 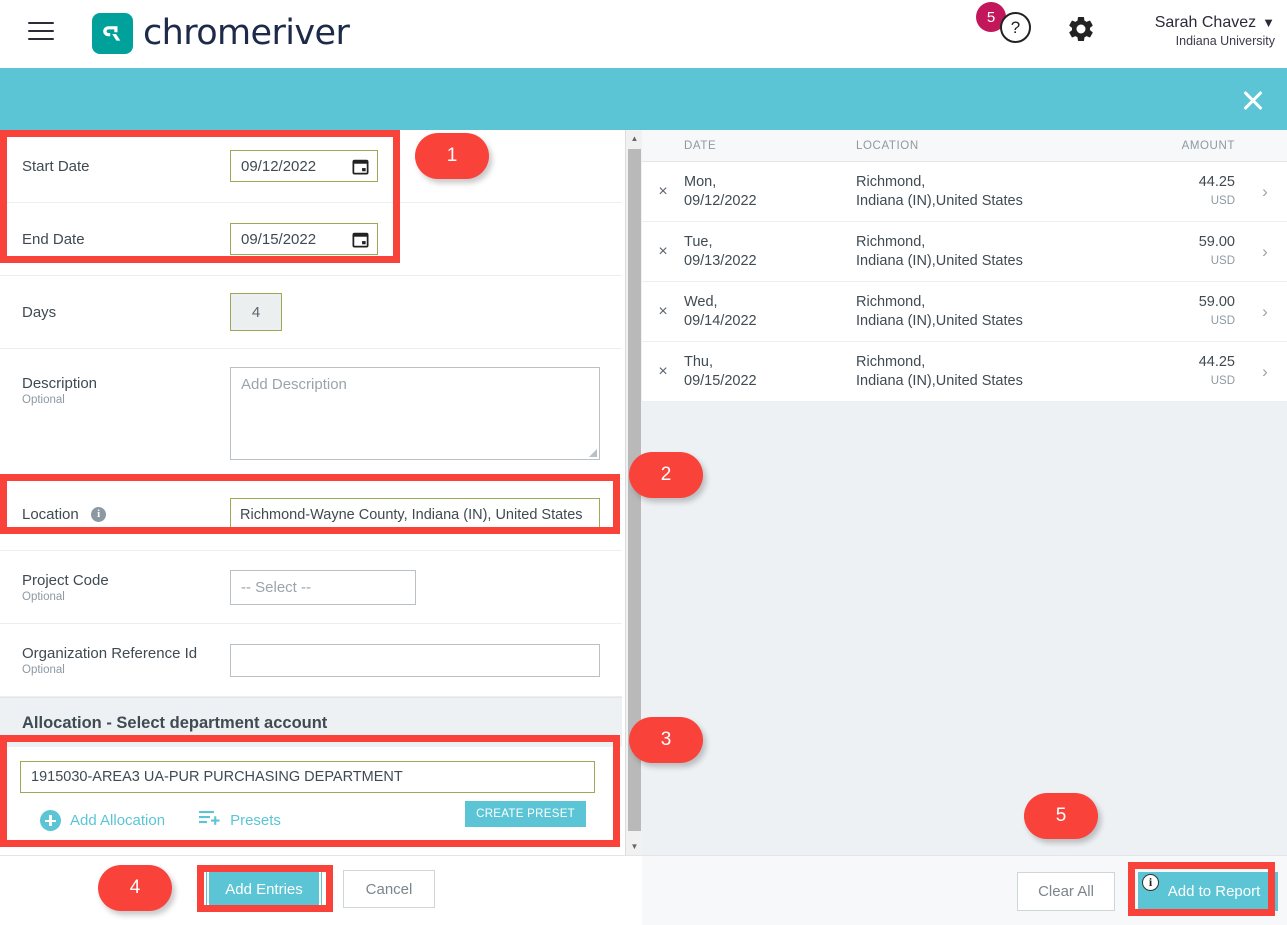 What do you see at coordinates (1253, 100) in the screenshot?
I see `close-icon` at bounding box center [1253, 100].